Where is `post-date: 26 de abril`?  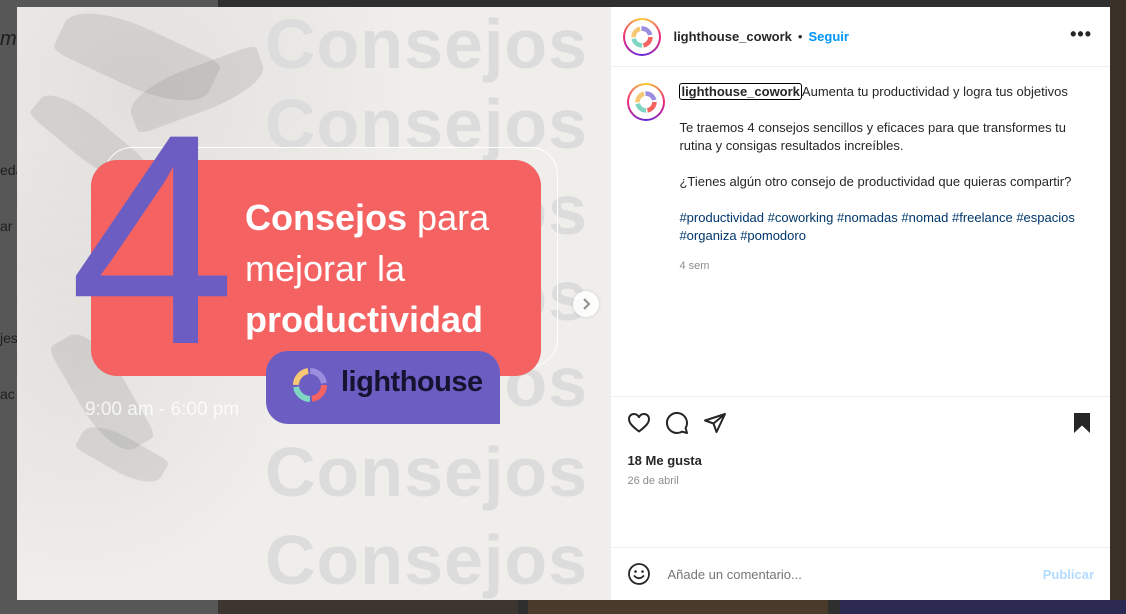 post-date: 26 de abril is located at coordinates (653, 481).